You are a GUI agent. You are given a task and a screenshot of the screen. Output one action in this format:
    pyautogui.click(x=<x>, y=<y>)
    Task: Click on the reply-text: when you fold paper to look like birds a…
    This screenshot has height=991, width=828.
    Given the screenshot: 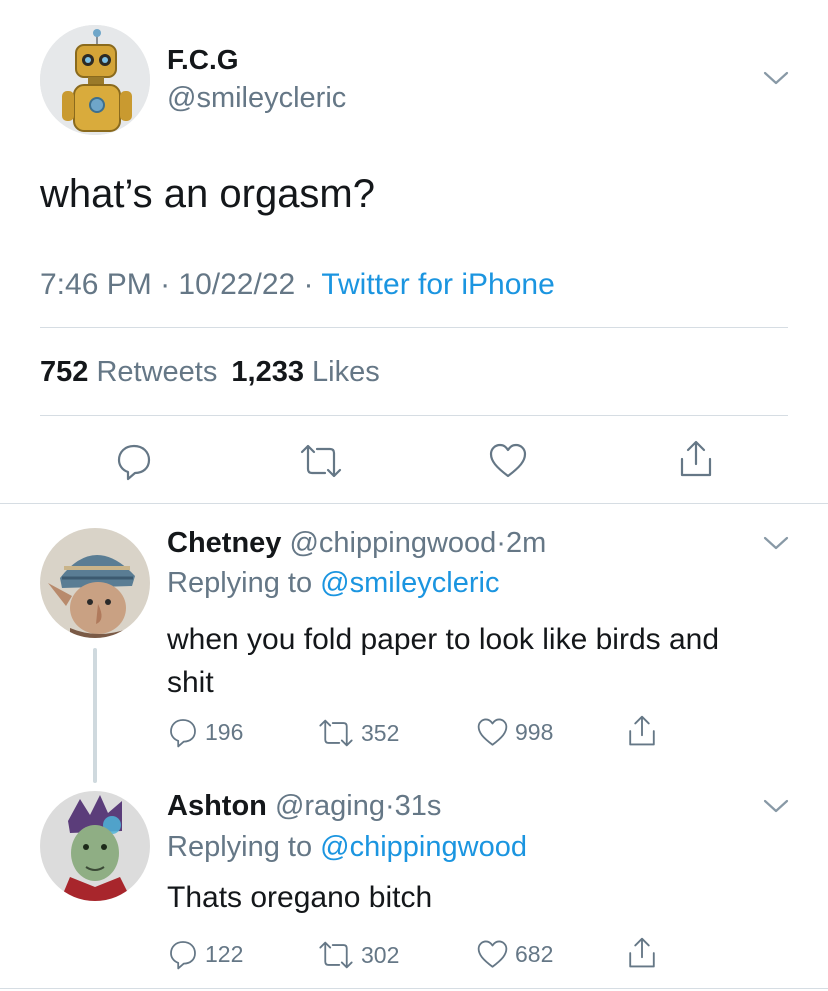 What is the action you would take?
    pyautogui.click(x=443, y=661)
    